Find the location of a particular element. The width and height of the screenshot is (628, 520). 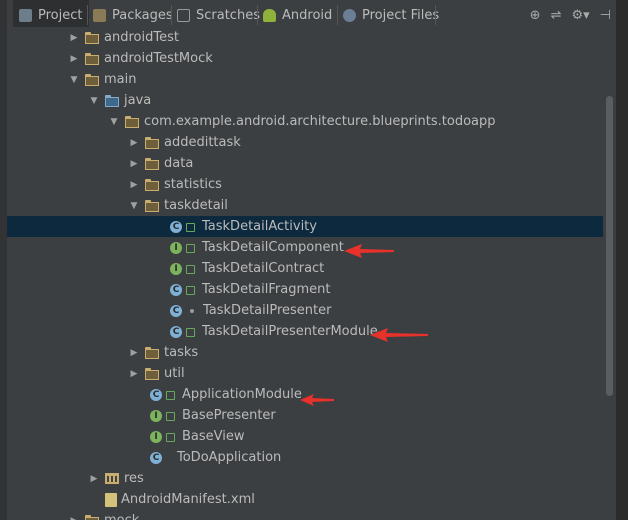

resource-folder-icon is located at coordinates (112, 478).